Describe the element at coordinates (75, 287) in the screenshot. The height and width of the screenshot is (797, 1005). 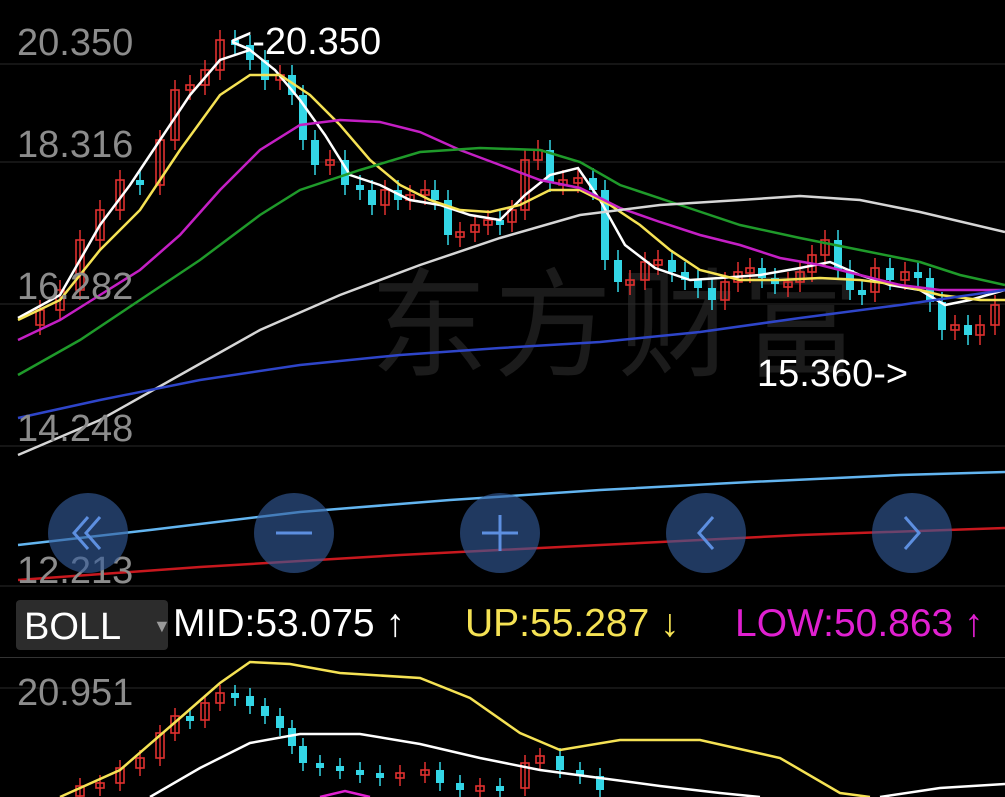
I see `price-label-3: 16.282` at that location.